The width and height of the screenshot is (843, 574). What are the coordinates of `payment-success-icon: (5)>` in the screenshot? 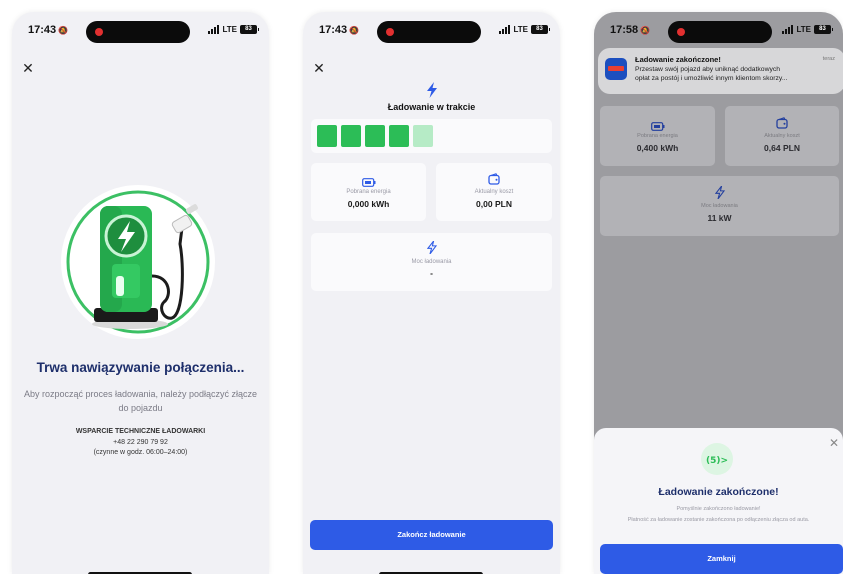 It's located at (717, 459).